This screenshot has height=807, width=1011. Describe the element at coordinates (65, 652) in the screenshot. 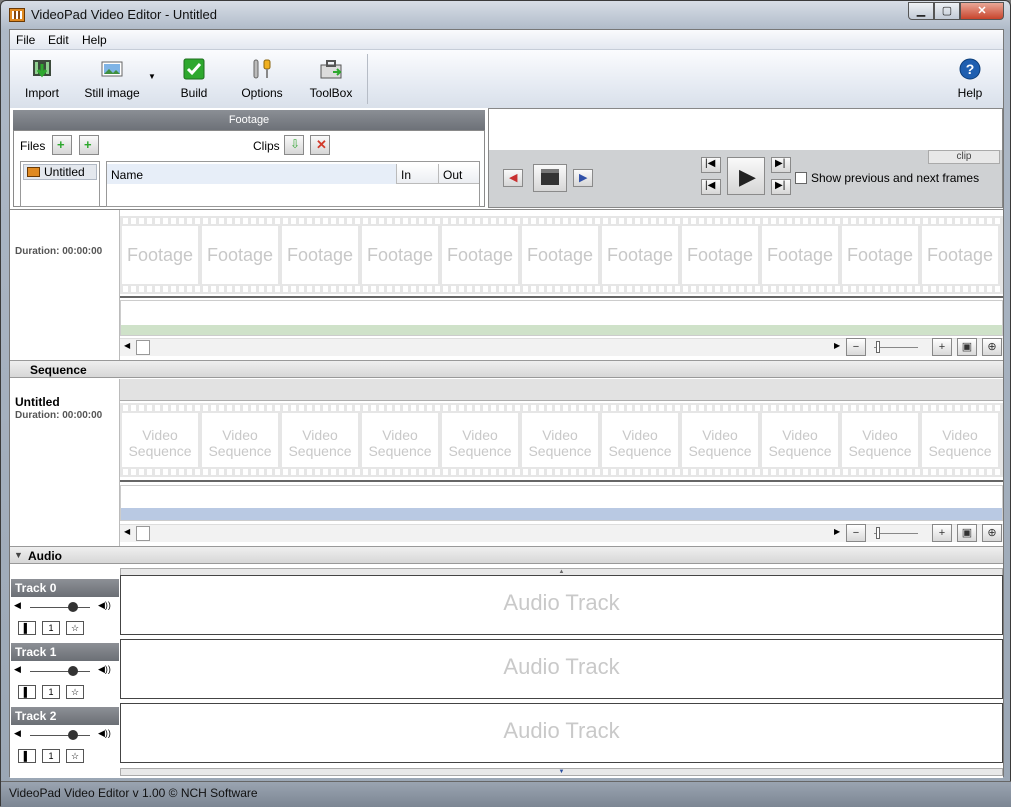

I see `track-header: Track 1` at that location.